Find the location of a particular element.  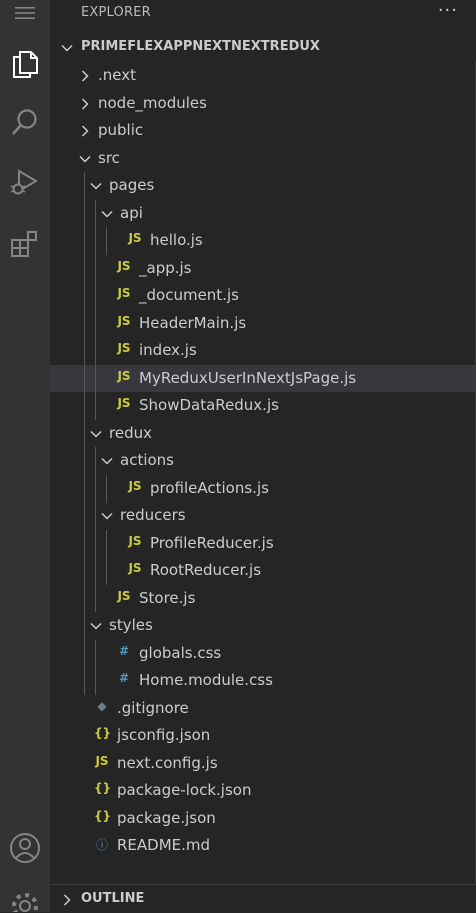

explorer-title: EXPLORER is located at coordinates (116, 12).